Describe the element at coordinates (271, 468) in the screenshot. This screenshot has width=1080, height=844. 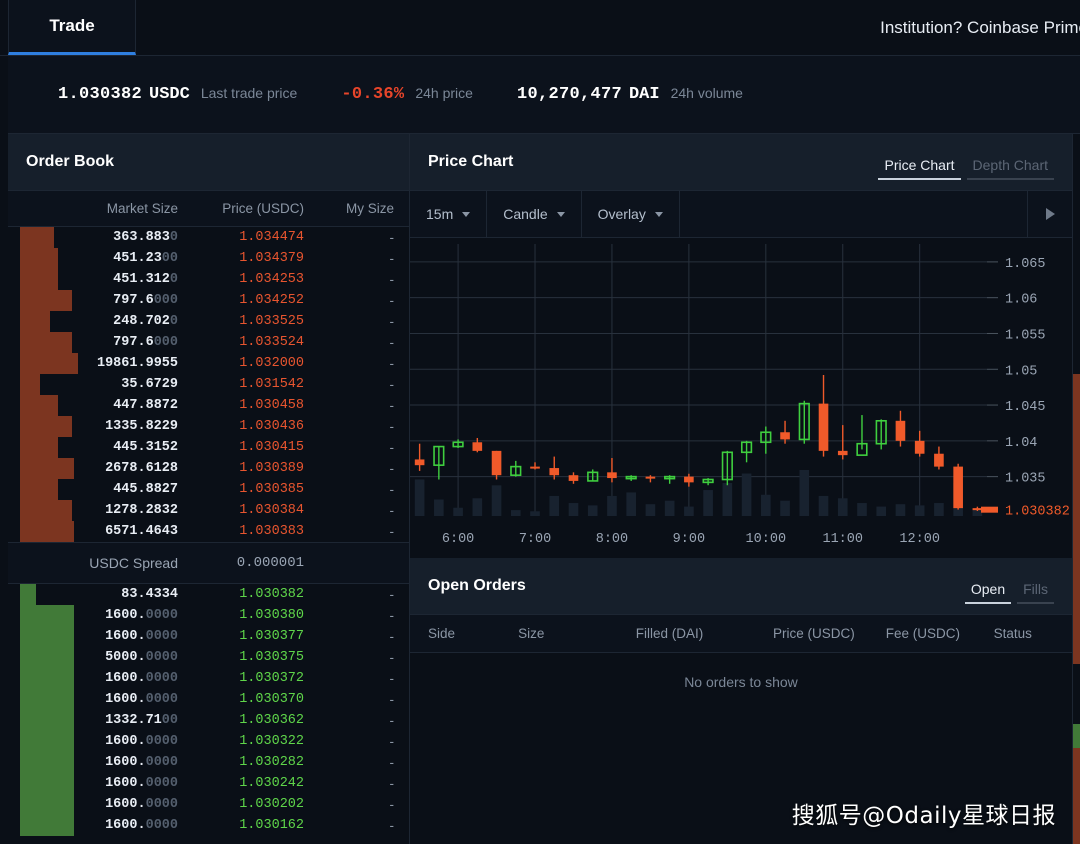
I see `row-price: 1.030389` at that location.